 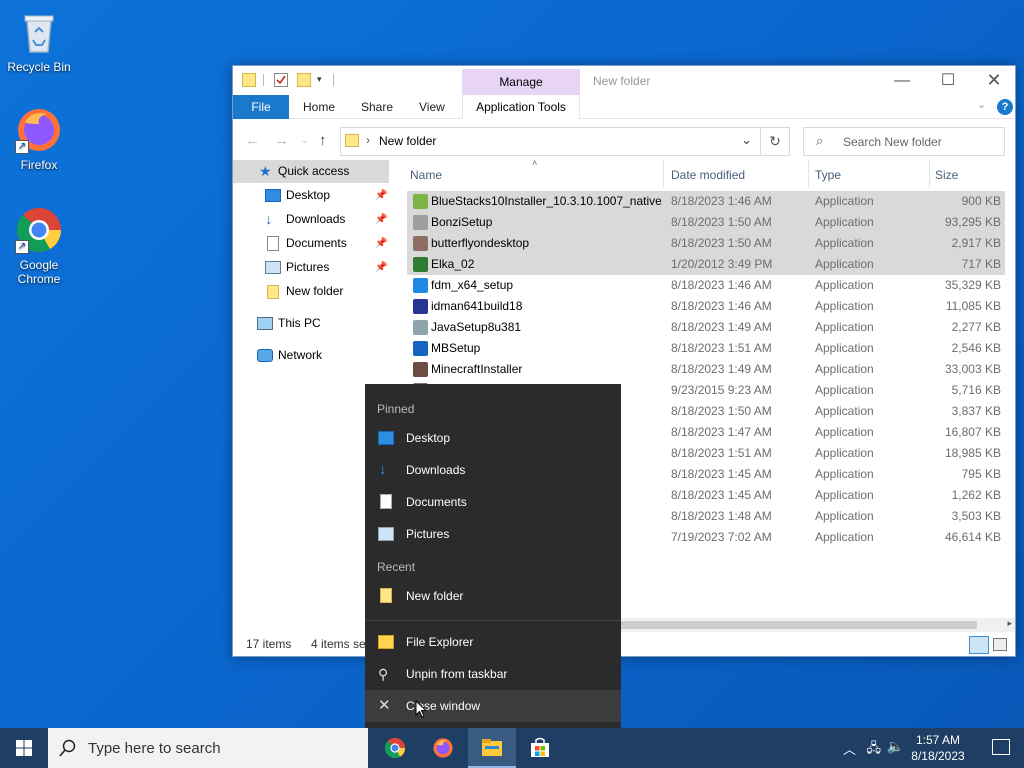 What do you see at coordinates (874, 750) in the screenshot?
I see `network-tray-icon: 🖧` at bounding box center [874, 750].